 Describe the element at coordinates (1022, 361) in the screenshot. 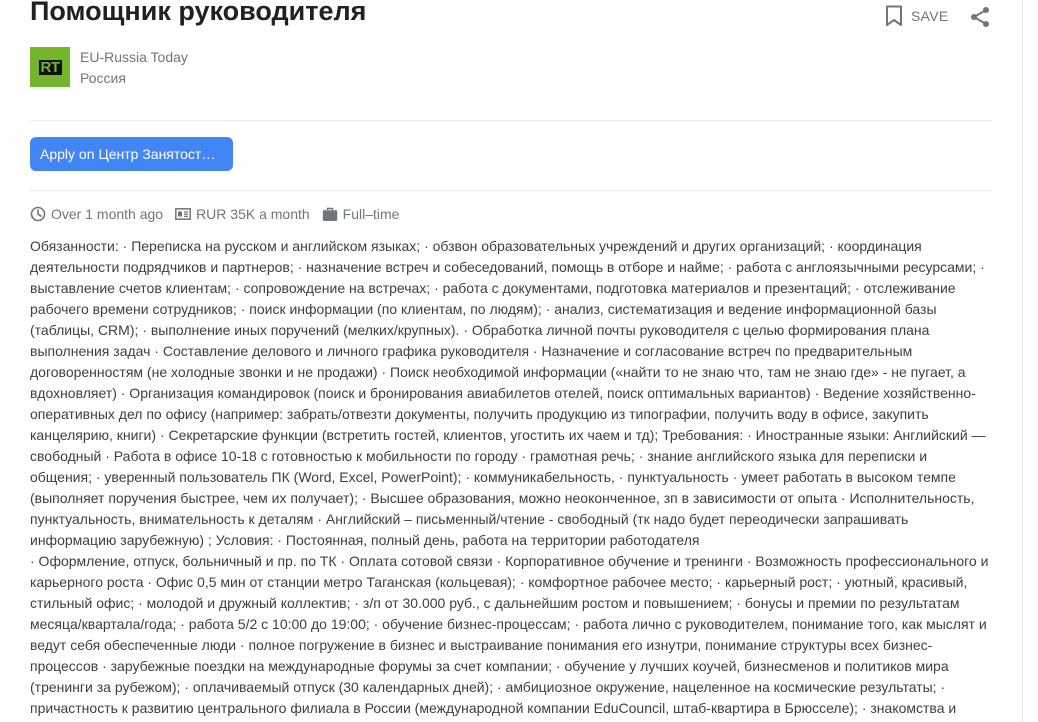

I see `panel-border` at that location.